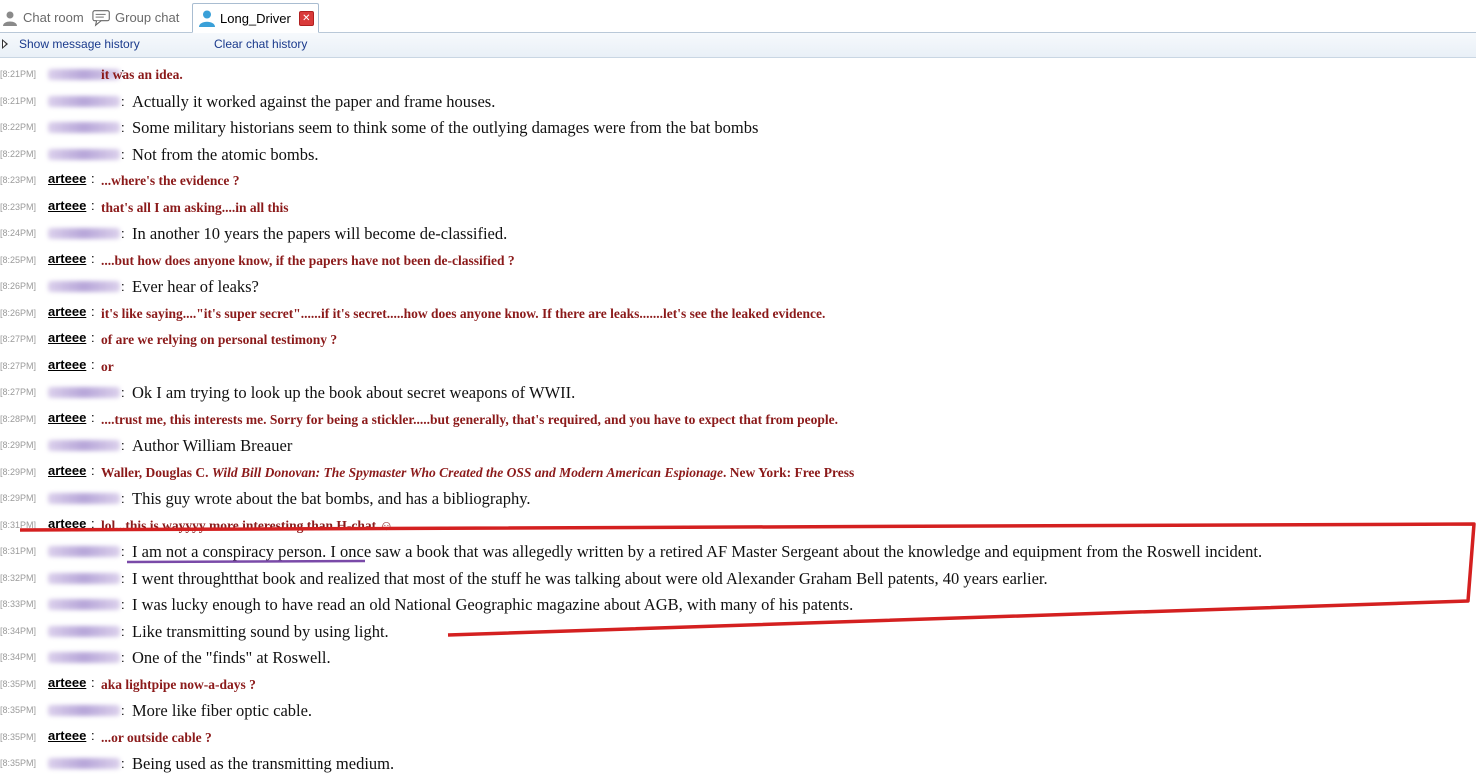  I want to click on message-text: or, so click(107, 366).